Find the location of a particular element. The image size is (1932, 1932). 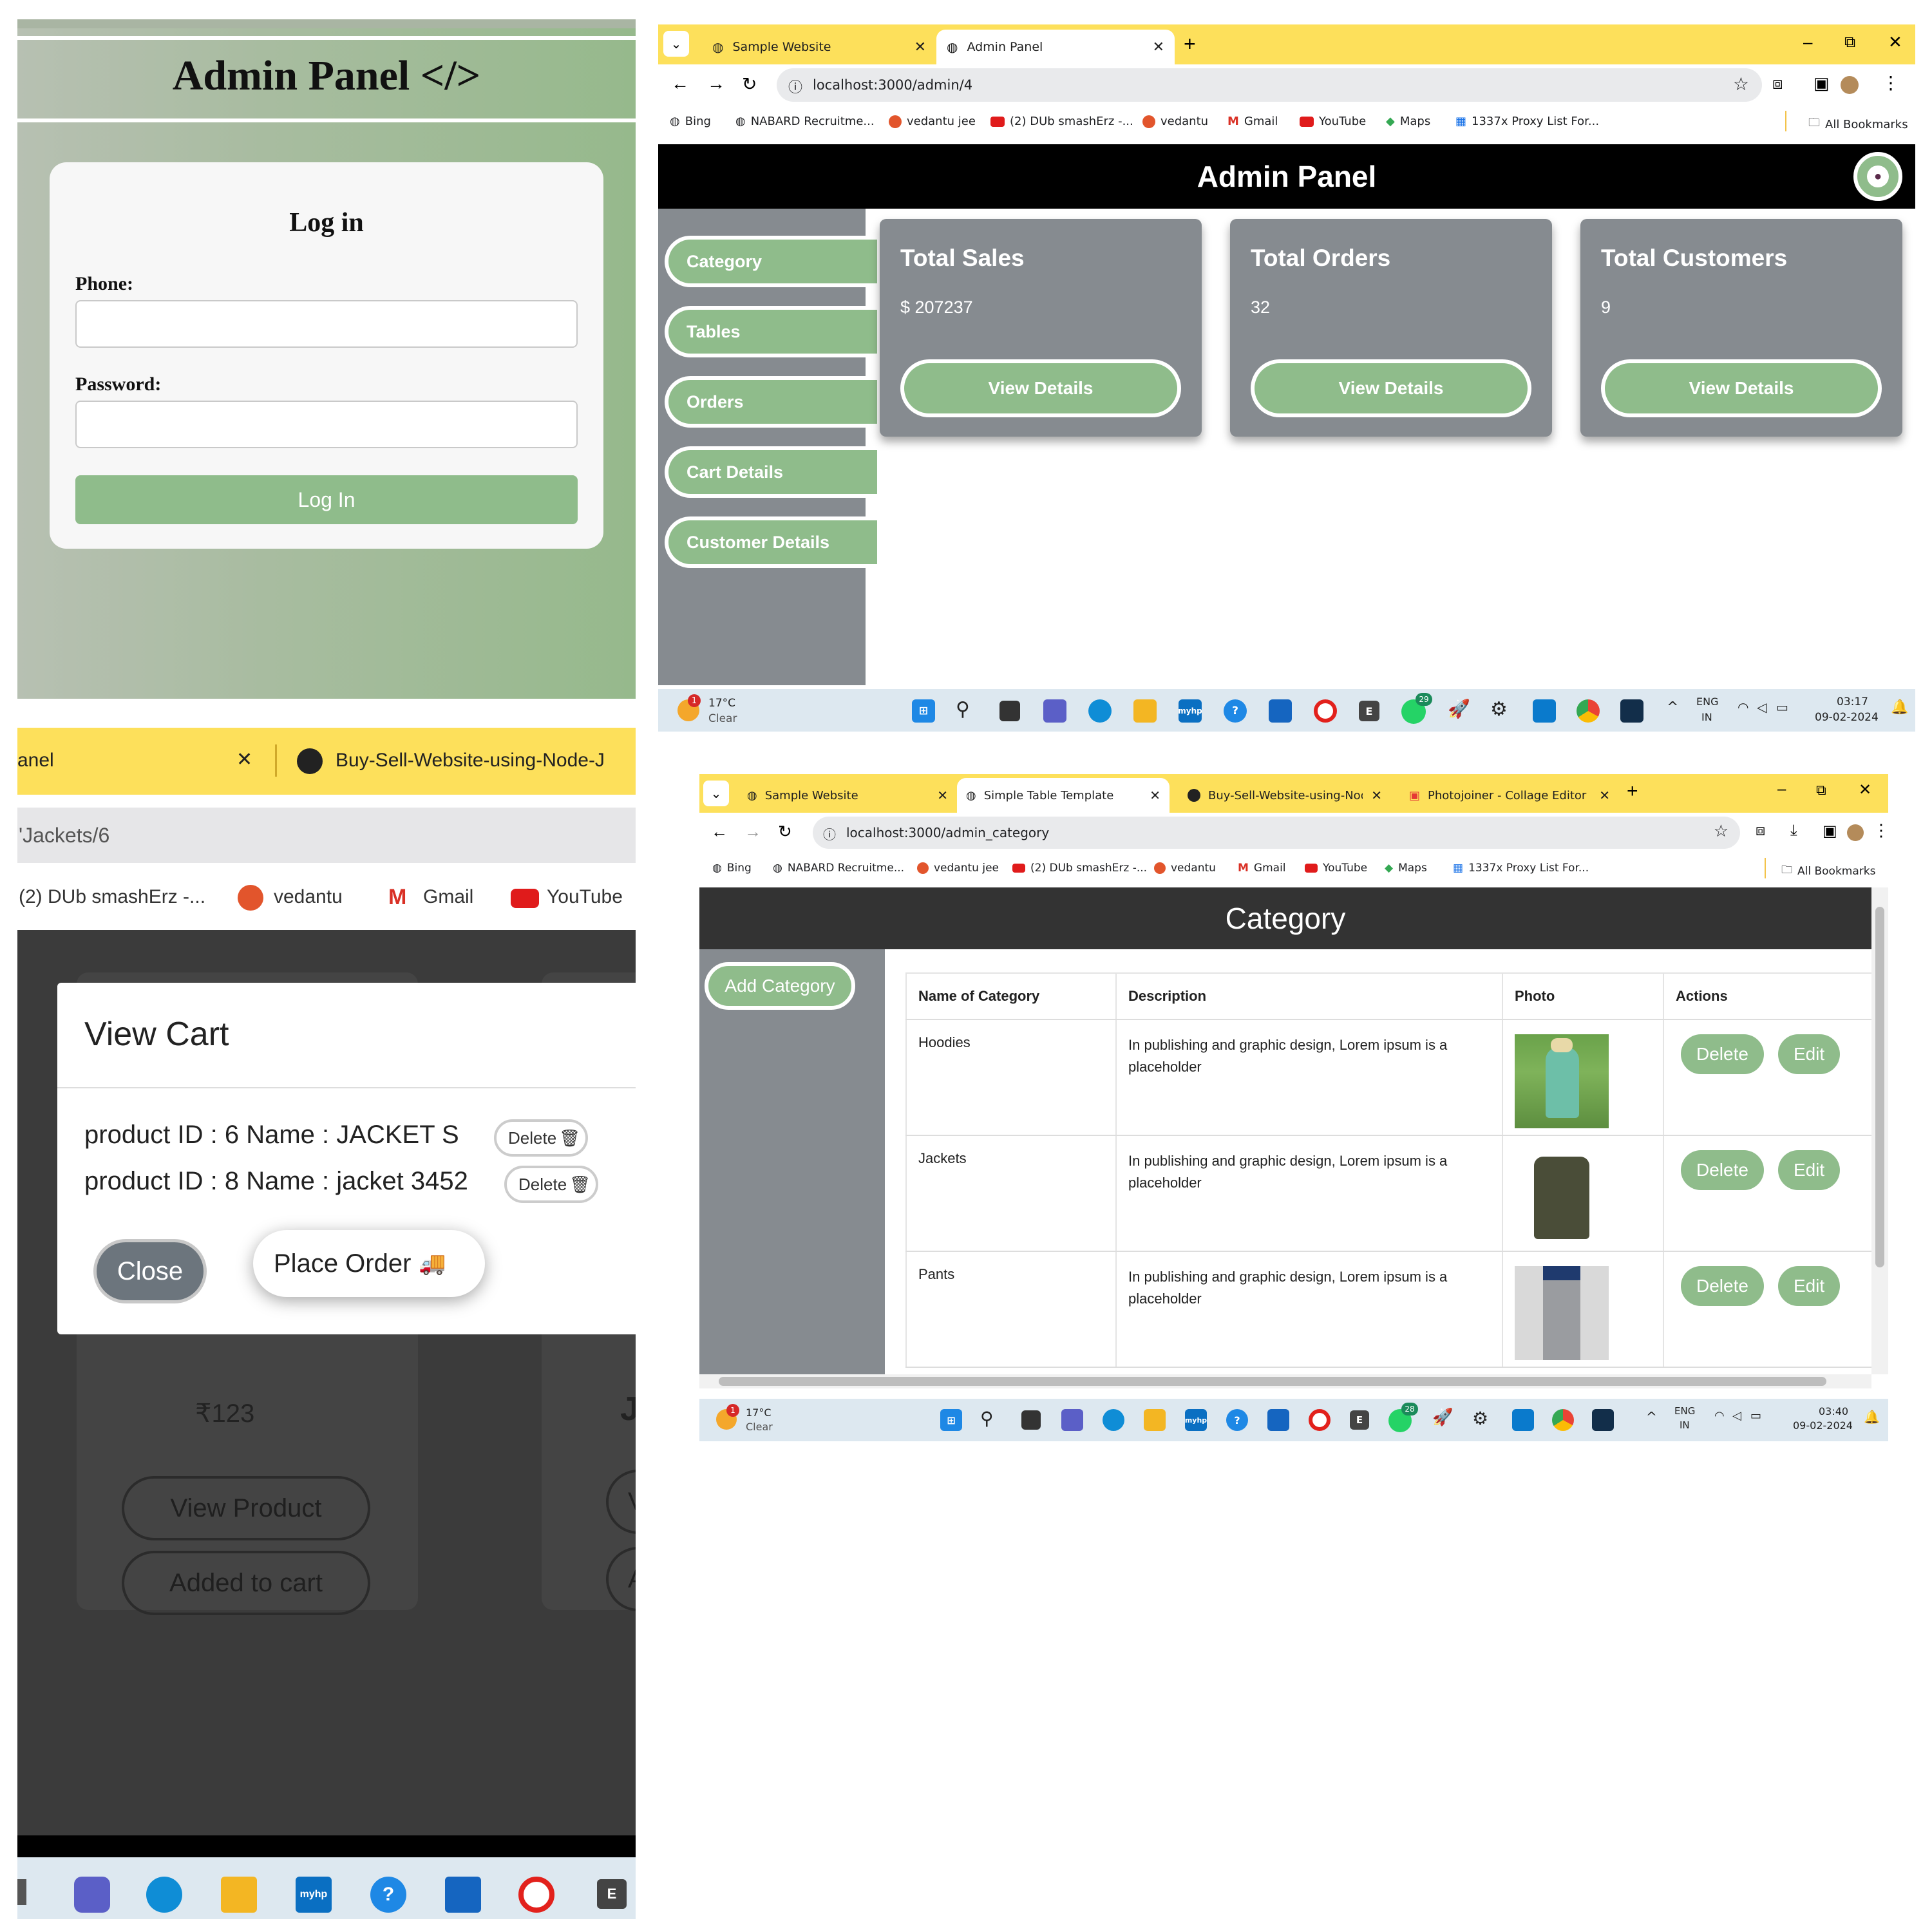

tab-admin-panel: ◍ Admin Panel ✕ is located at coordinates (1055, 47).